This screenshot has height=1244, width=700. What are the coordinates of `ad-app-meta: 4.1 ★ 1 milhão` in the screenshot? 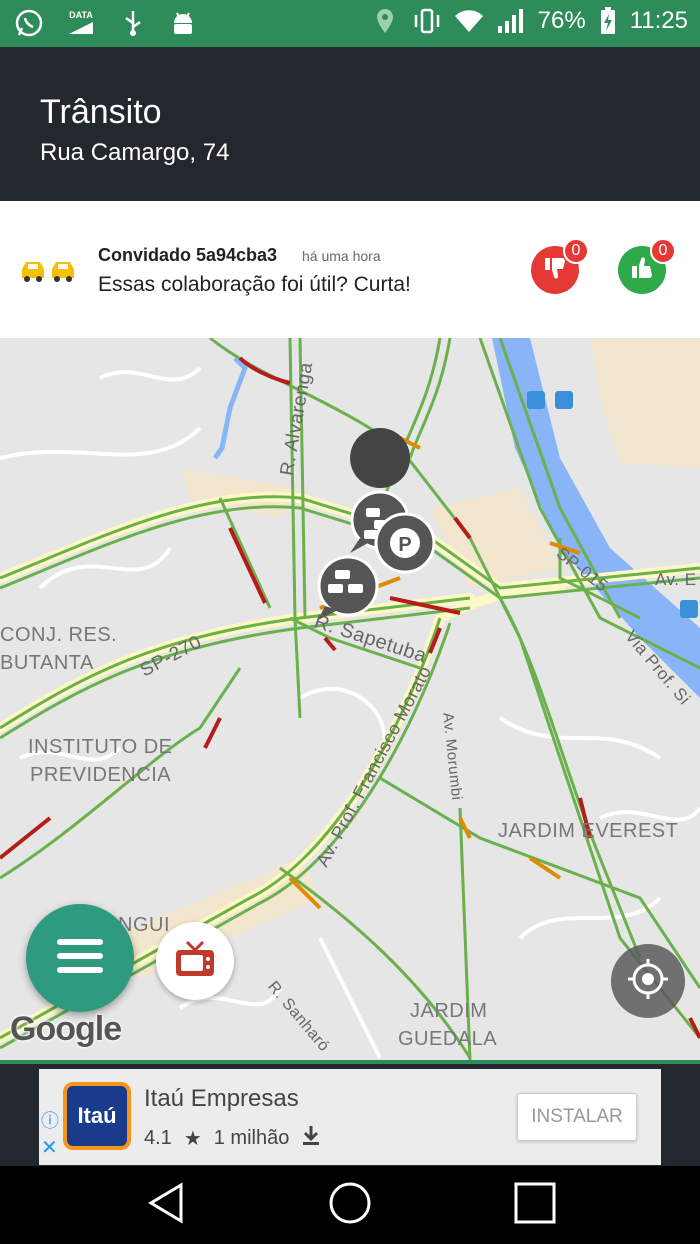 It's located at (232, 1138).